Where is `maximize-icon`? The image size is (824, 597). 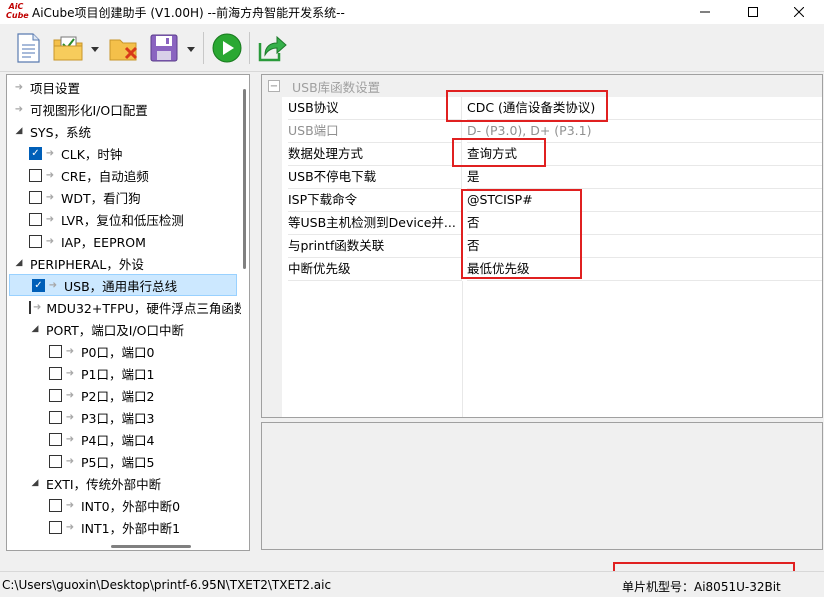
maximize-icon is located at coordinates (753, 12).